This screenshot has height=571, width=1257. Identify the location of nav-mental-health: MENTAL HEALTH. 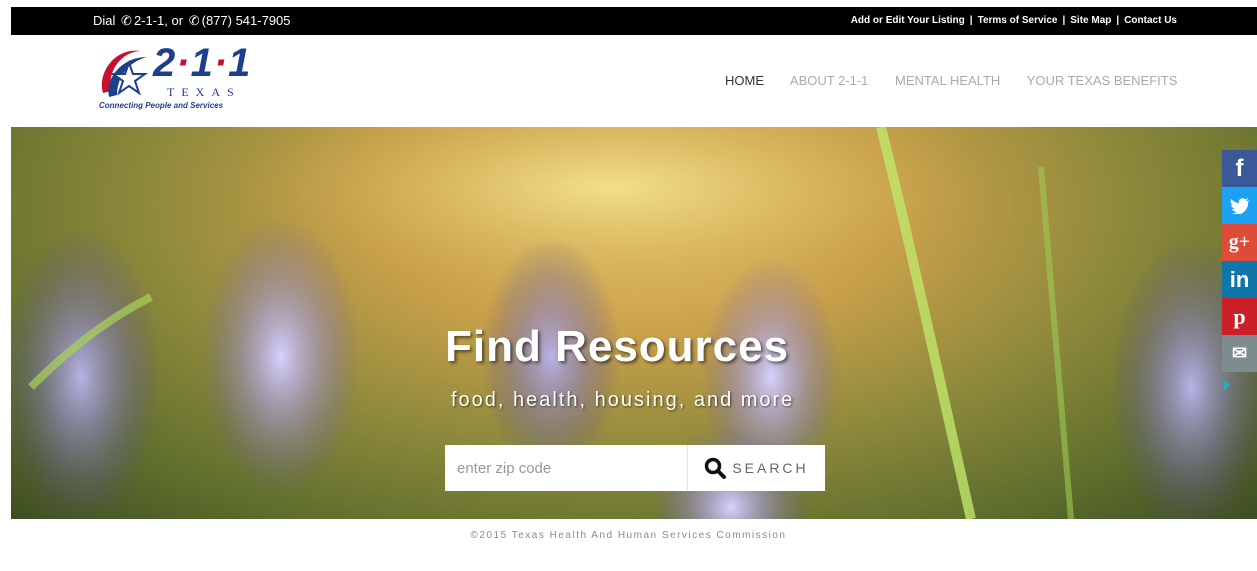
(947, 80).